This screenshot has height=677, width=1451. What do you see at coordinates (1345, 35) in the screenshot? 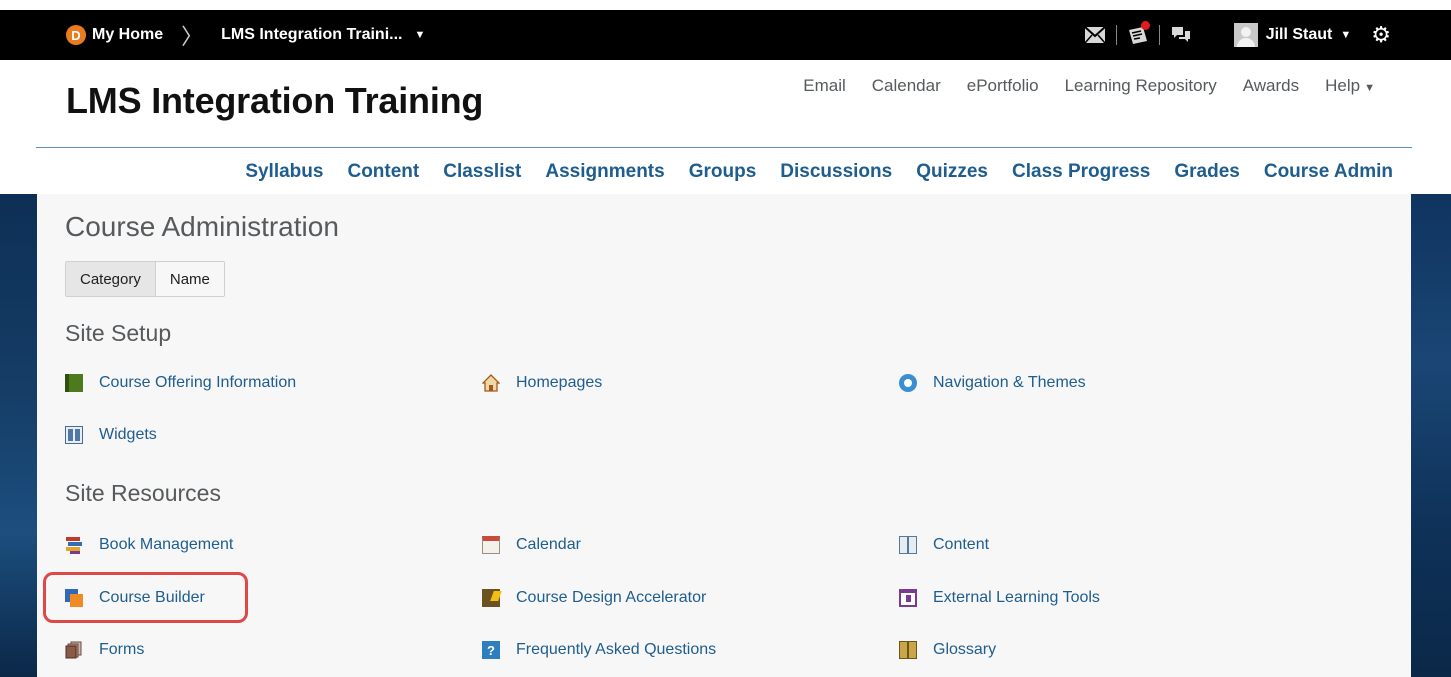
I see `user-menu-caret-icon: ▼` at bounding box center [1345, 35].